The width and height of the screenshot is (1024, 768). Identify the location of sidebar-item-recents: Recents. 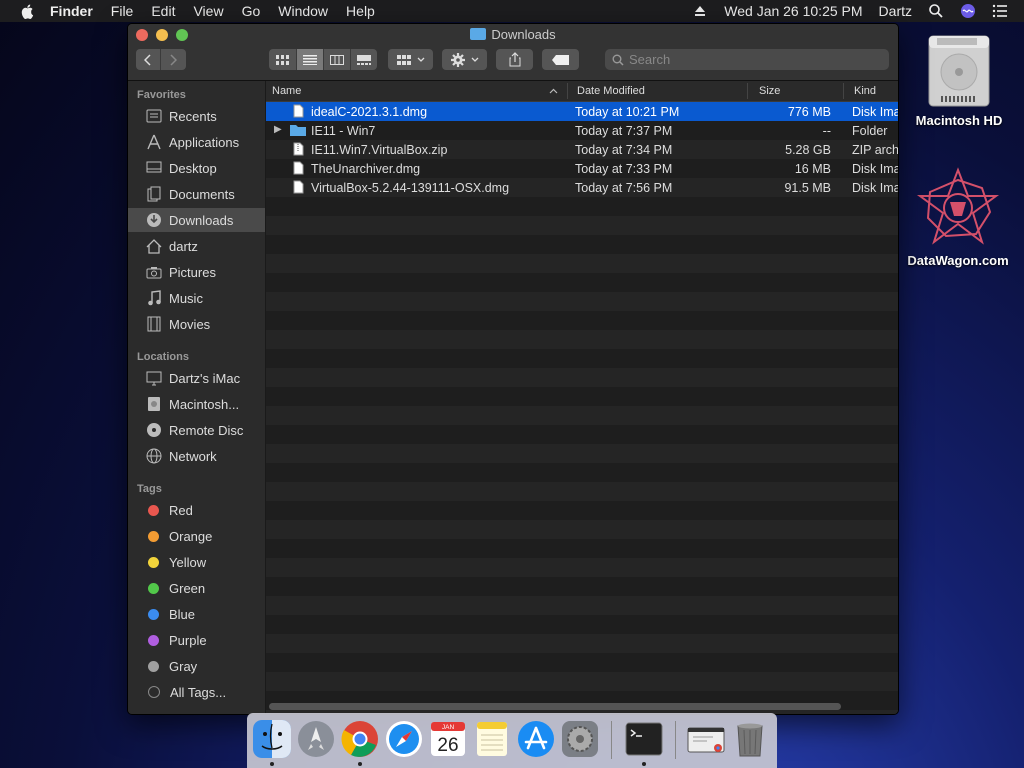
(196, 116).